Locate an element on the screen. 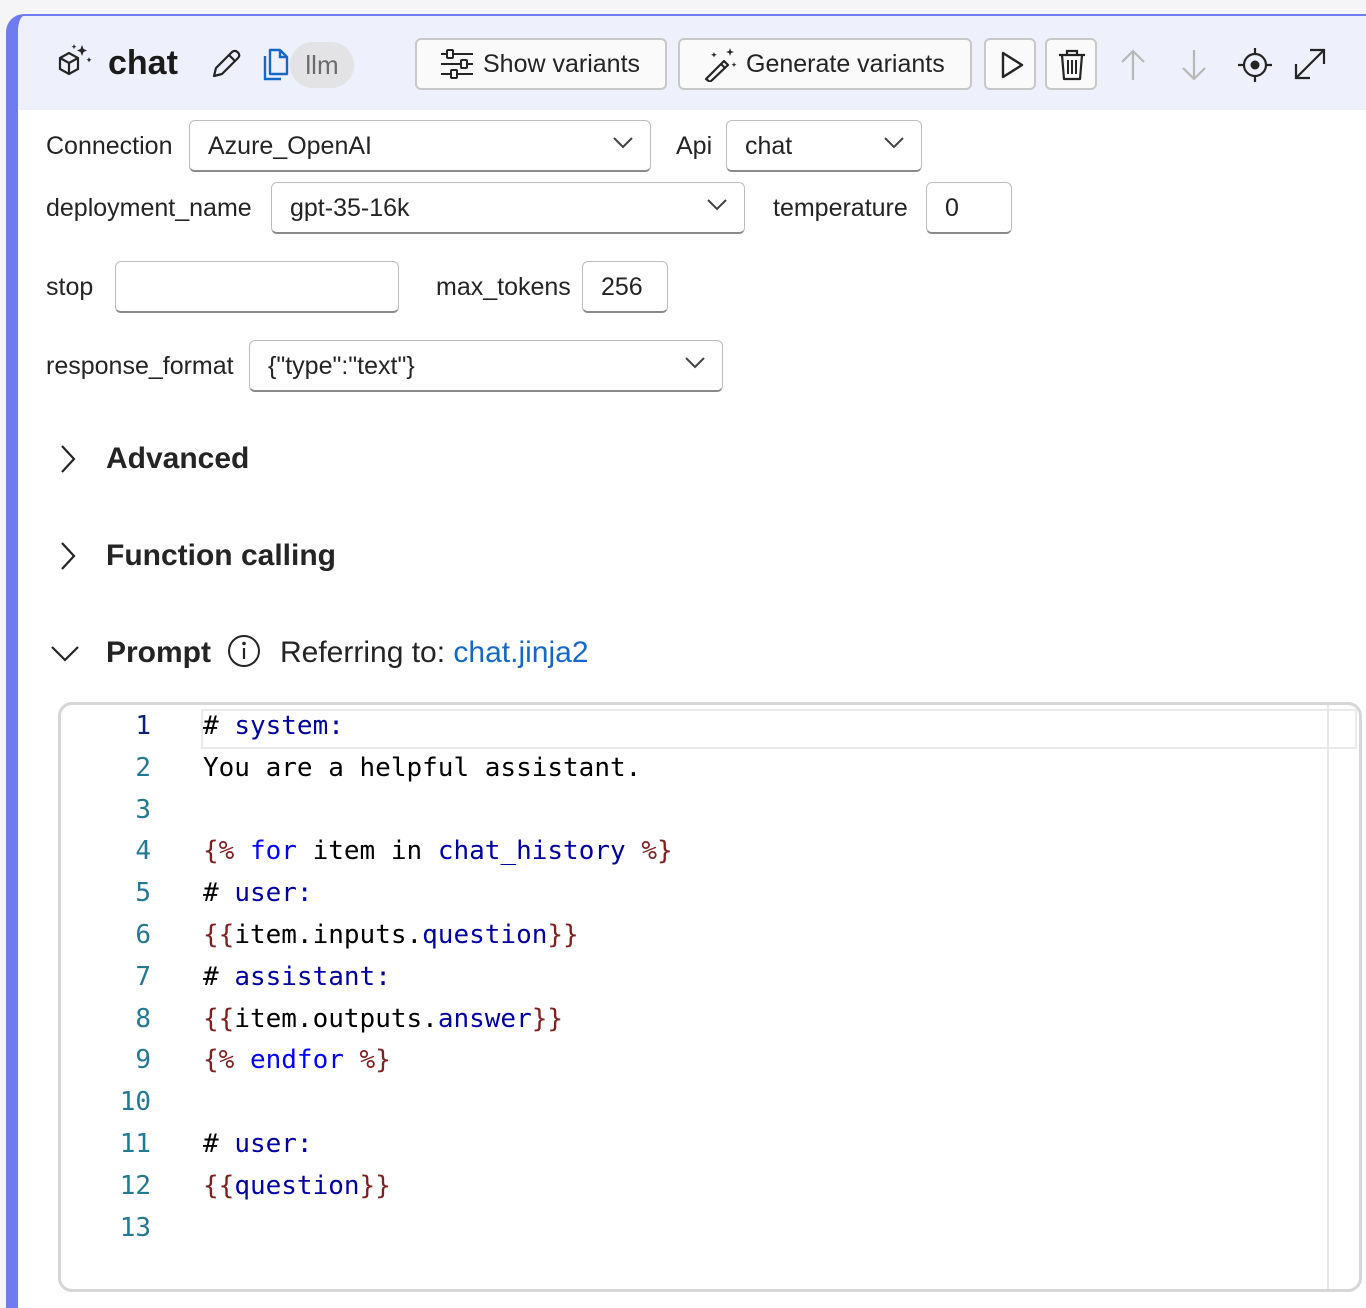 The height and width of the screenshot is (1308, 1366). line-number: 13 is located at coordinates (135, 1227).